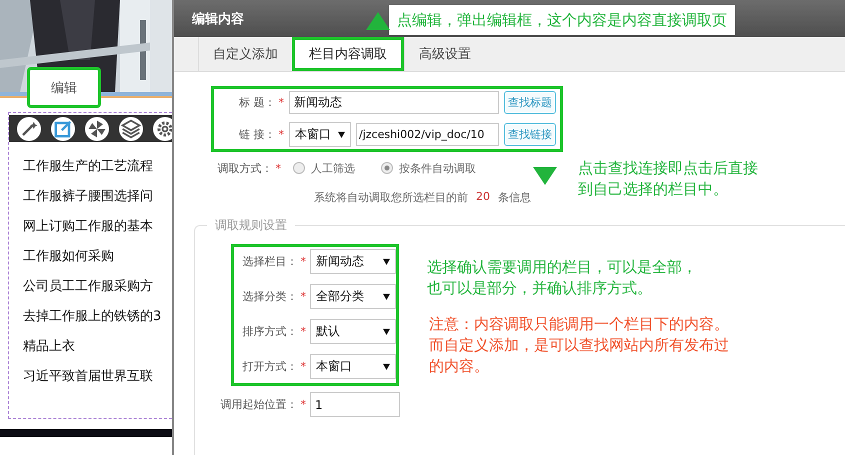 The image size is (845, 455). Describe the element at coordinates (562, 267) in the screenshot. I see `annotation-text: 选择确认需要调用的栏目，可以是全部，` at that location.